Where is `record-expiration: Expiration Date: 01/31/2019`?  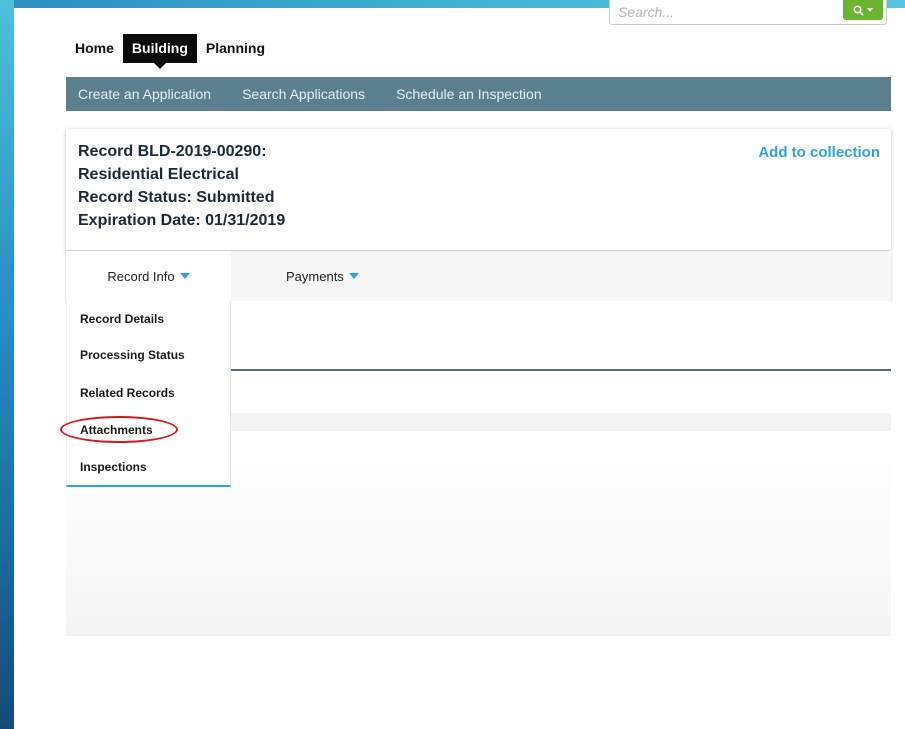 record-expiration: Expiration Date: 01/31/2019 is located at coordinates (182, 220).